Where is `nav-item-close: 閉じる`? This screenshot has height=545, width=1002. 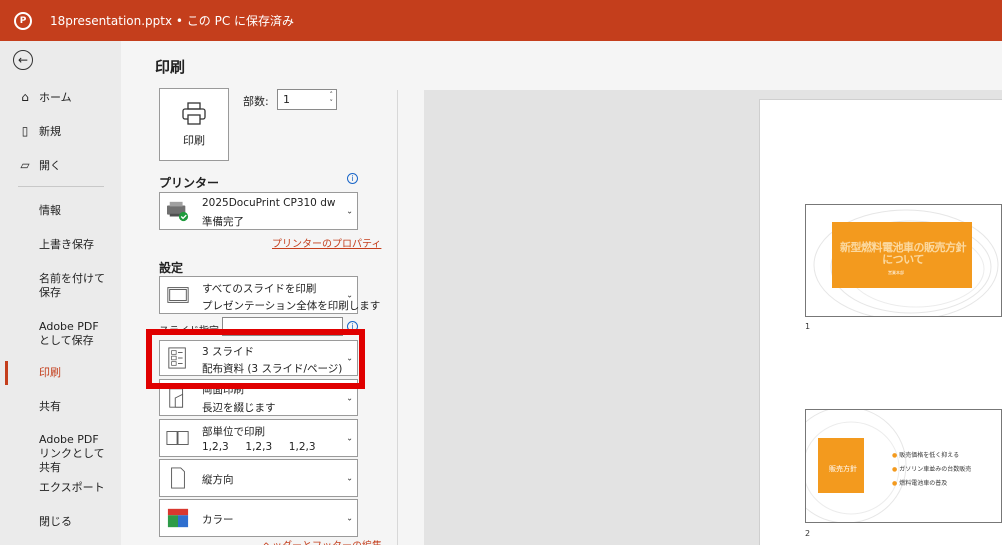
nav-item-close: 閉じる is located at coordinates (60, 522).